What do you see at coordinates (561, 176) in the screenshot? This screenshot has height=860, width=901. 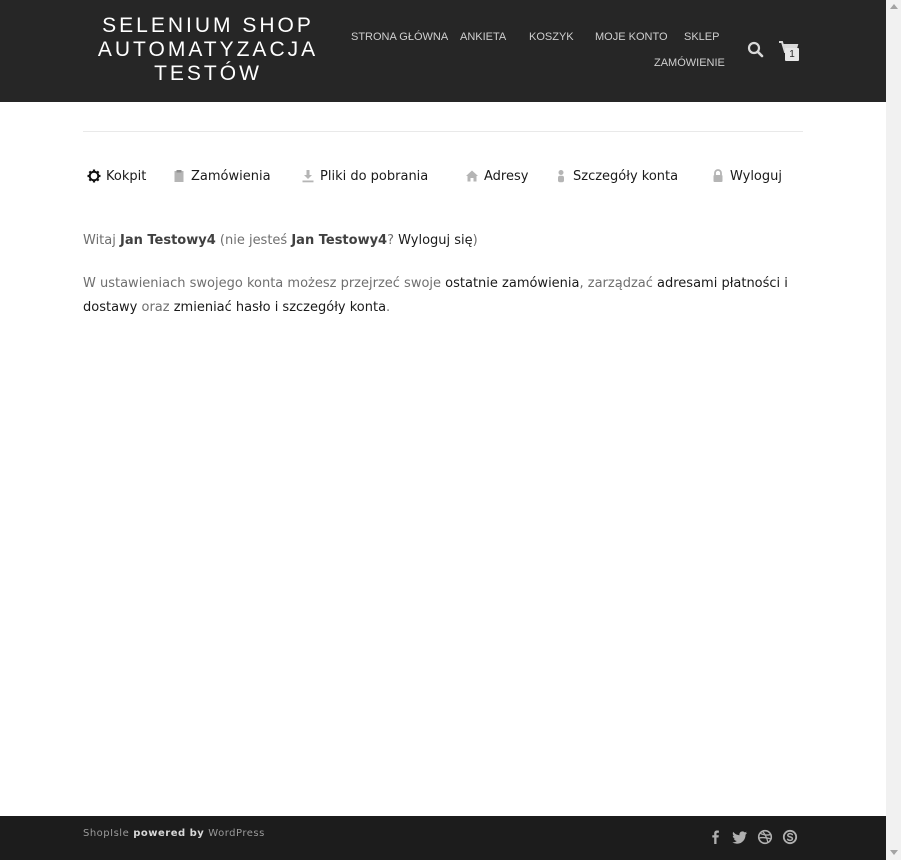 I see `user-icon` at bounding box center [561, 176].